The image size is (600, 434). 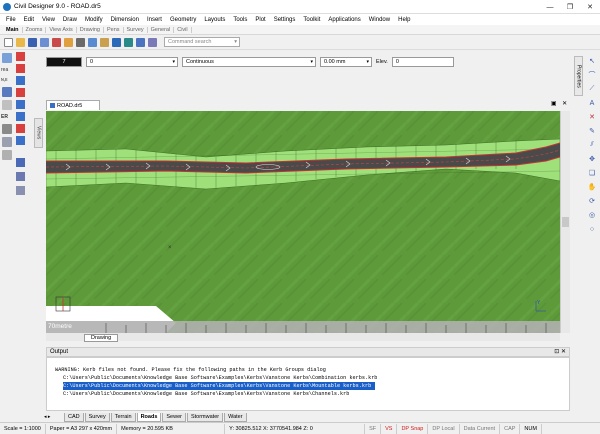 I want to click on menu-view: View, so click(x=48, y=20).